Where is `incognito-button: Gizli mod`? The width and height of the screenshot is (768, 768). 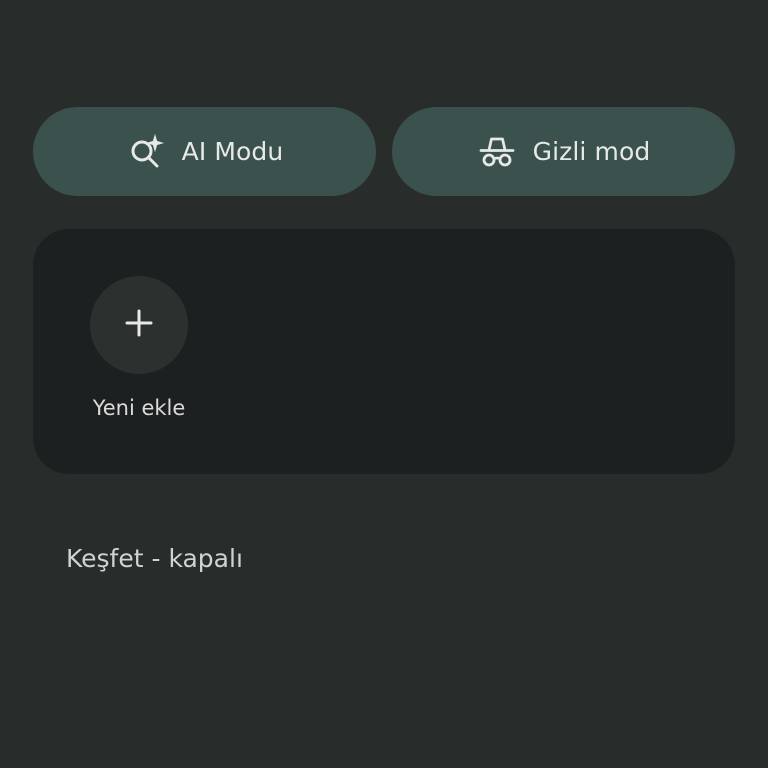 incognito-button: Gizli mod is located at coordinates (563, 151).